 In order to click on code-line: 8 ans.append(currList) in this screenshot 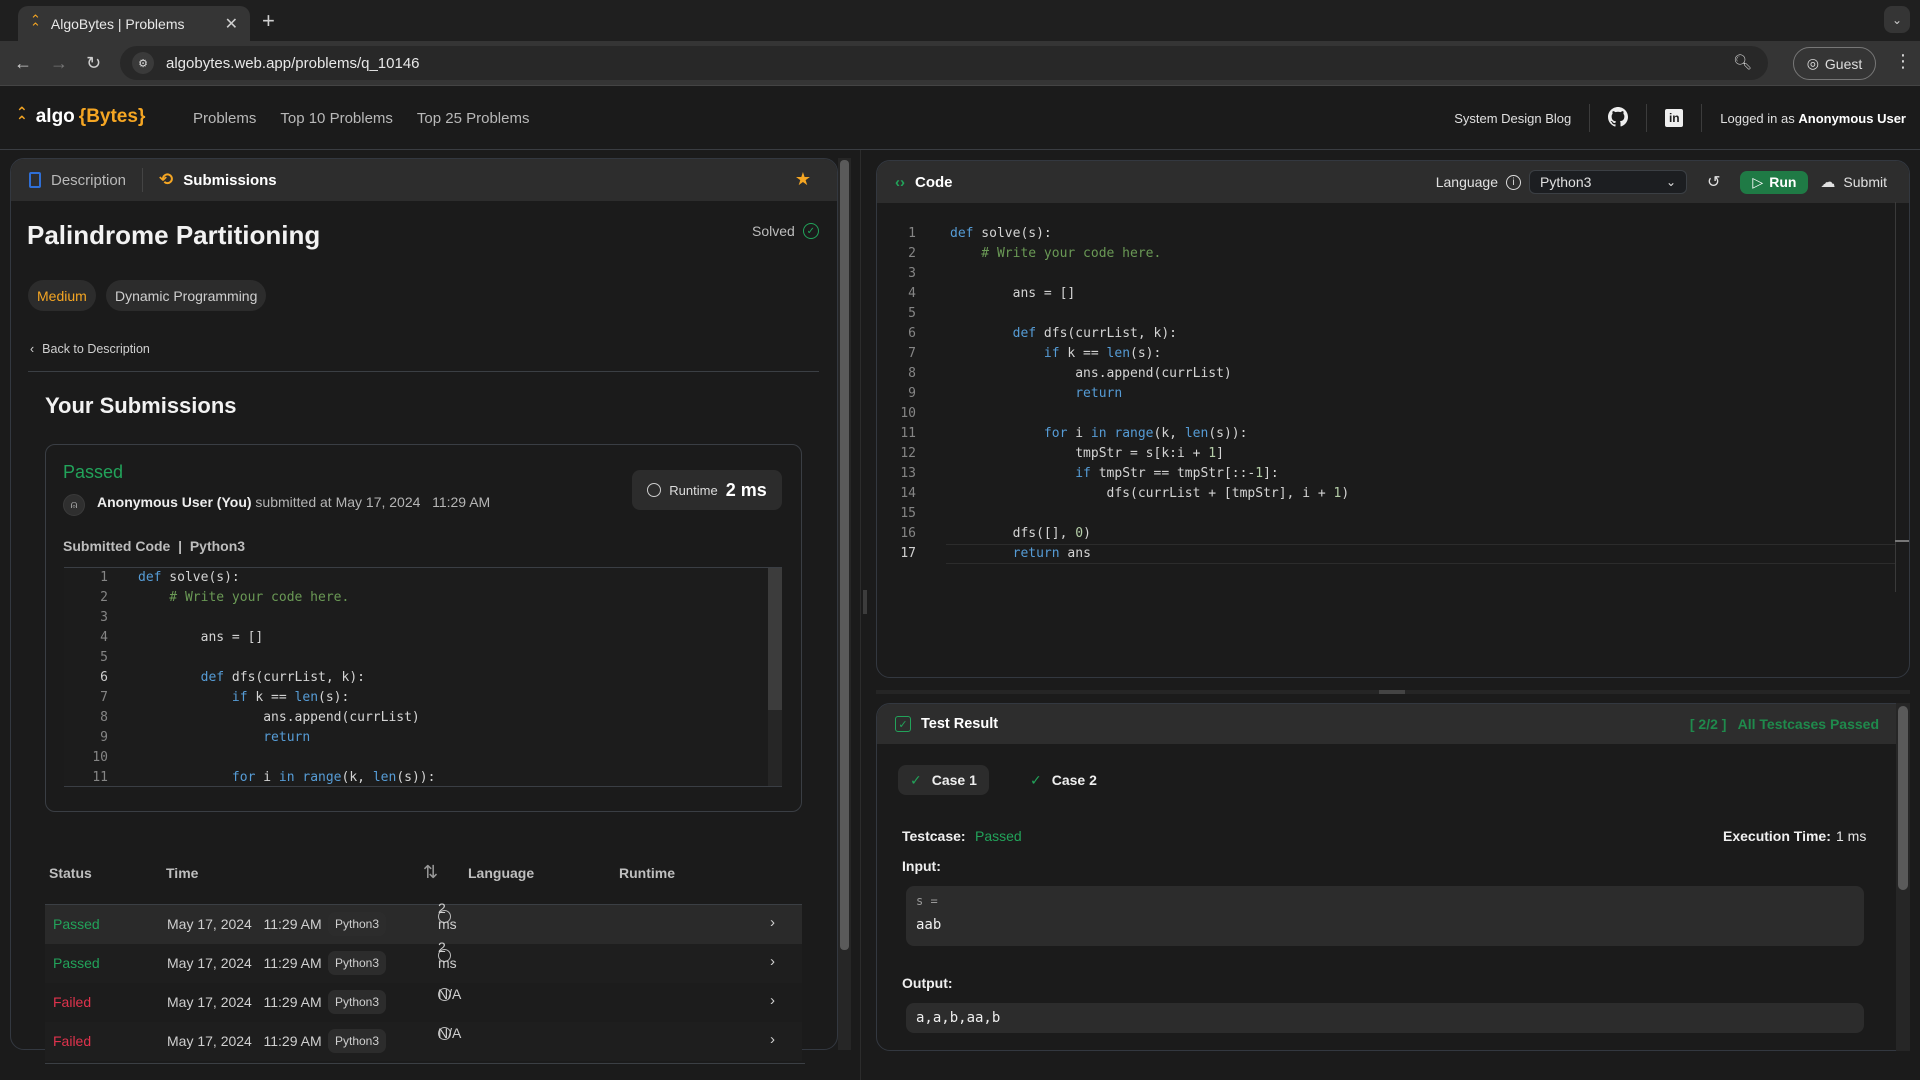, I will do `click(242, 718)`.